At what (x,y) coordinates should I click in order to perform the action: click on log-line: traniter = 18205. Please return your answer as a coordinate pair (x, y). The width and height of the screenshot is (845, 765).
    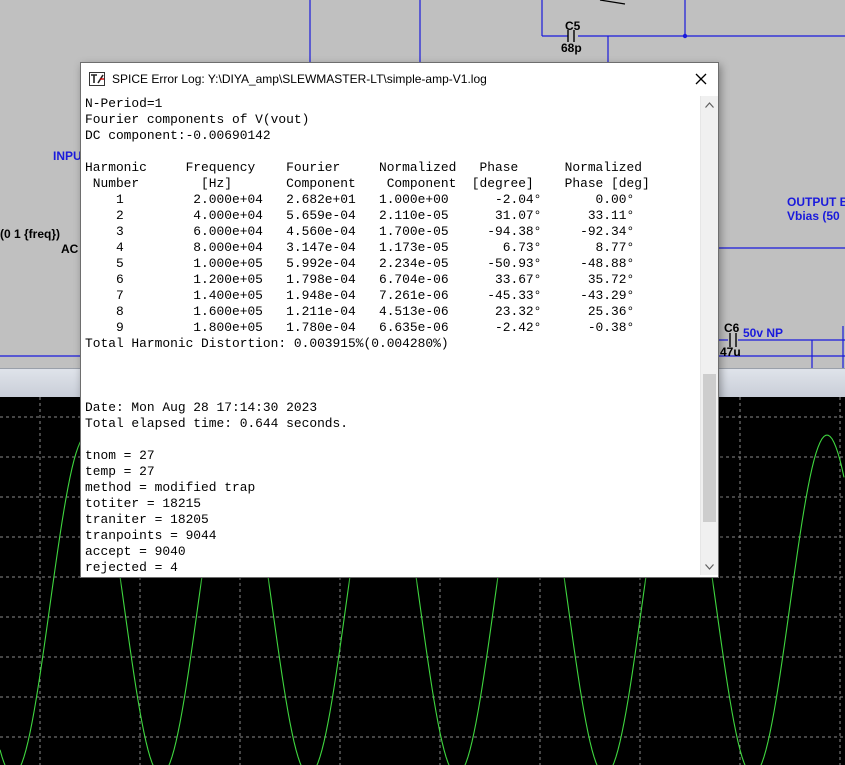
    Looking at the image, I should click on (147, 519).